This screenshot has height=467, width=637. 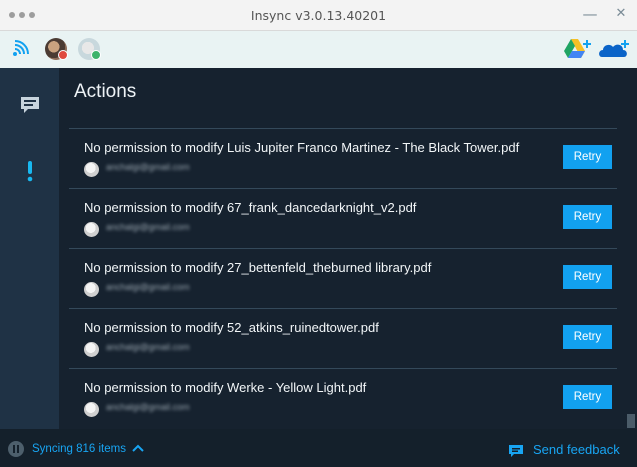 I want to click on sidebar, so click(x=29, y=248).